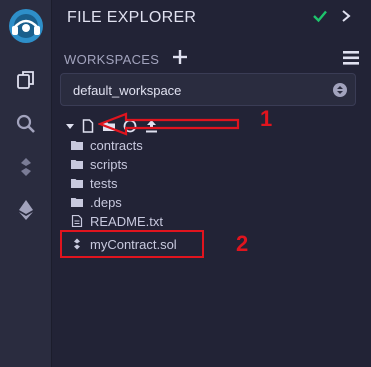 Image resolution: width=371 pixels, height=367 pixels. I want to click on search-icon, so click(26, 124).